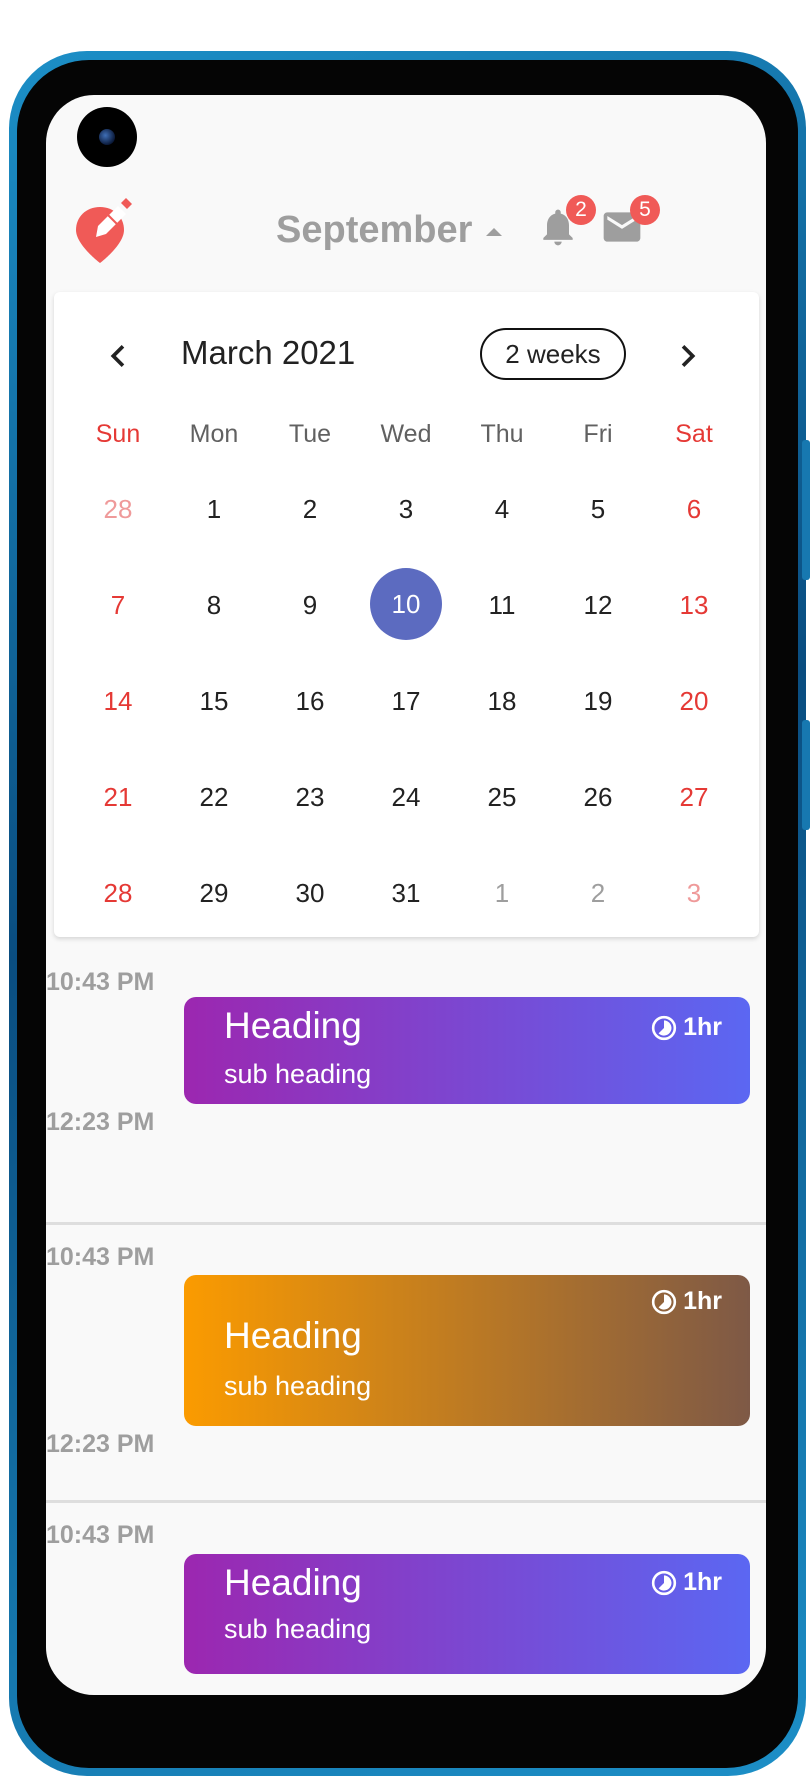 This screenshot has width=812, height=1788. Describe the element at coordinates (502, 528) in the screenshot. I see `day-cell: 4` at that location.